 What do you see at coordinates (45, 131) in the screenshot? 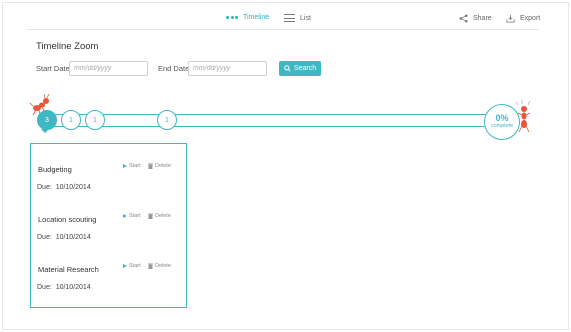
I see `active-node-pointer` at bounding box center [45, 131].